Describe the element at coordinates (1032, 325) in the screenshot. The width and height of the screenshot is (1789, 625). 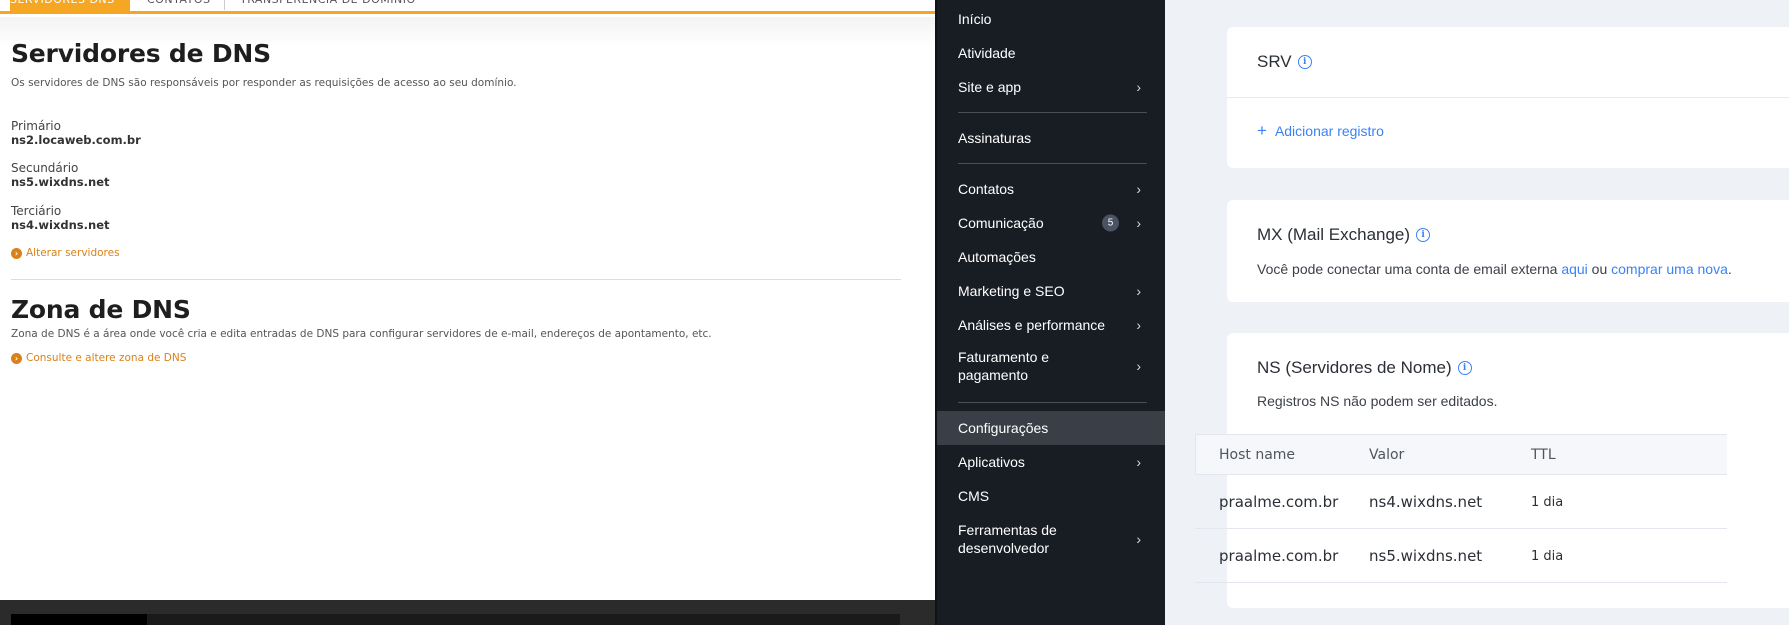
I see `sidebar-item-label: Análises e performance` at that location.